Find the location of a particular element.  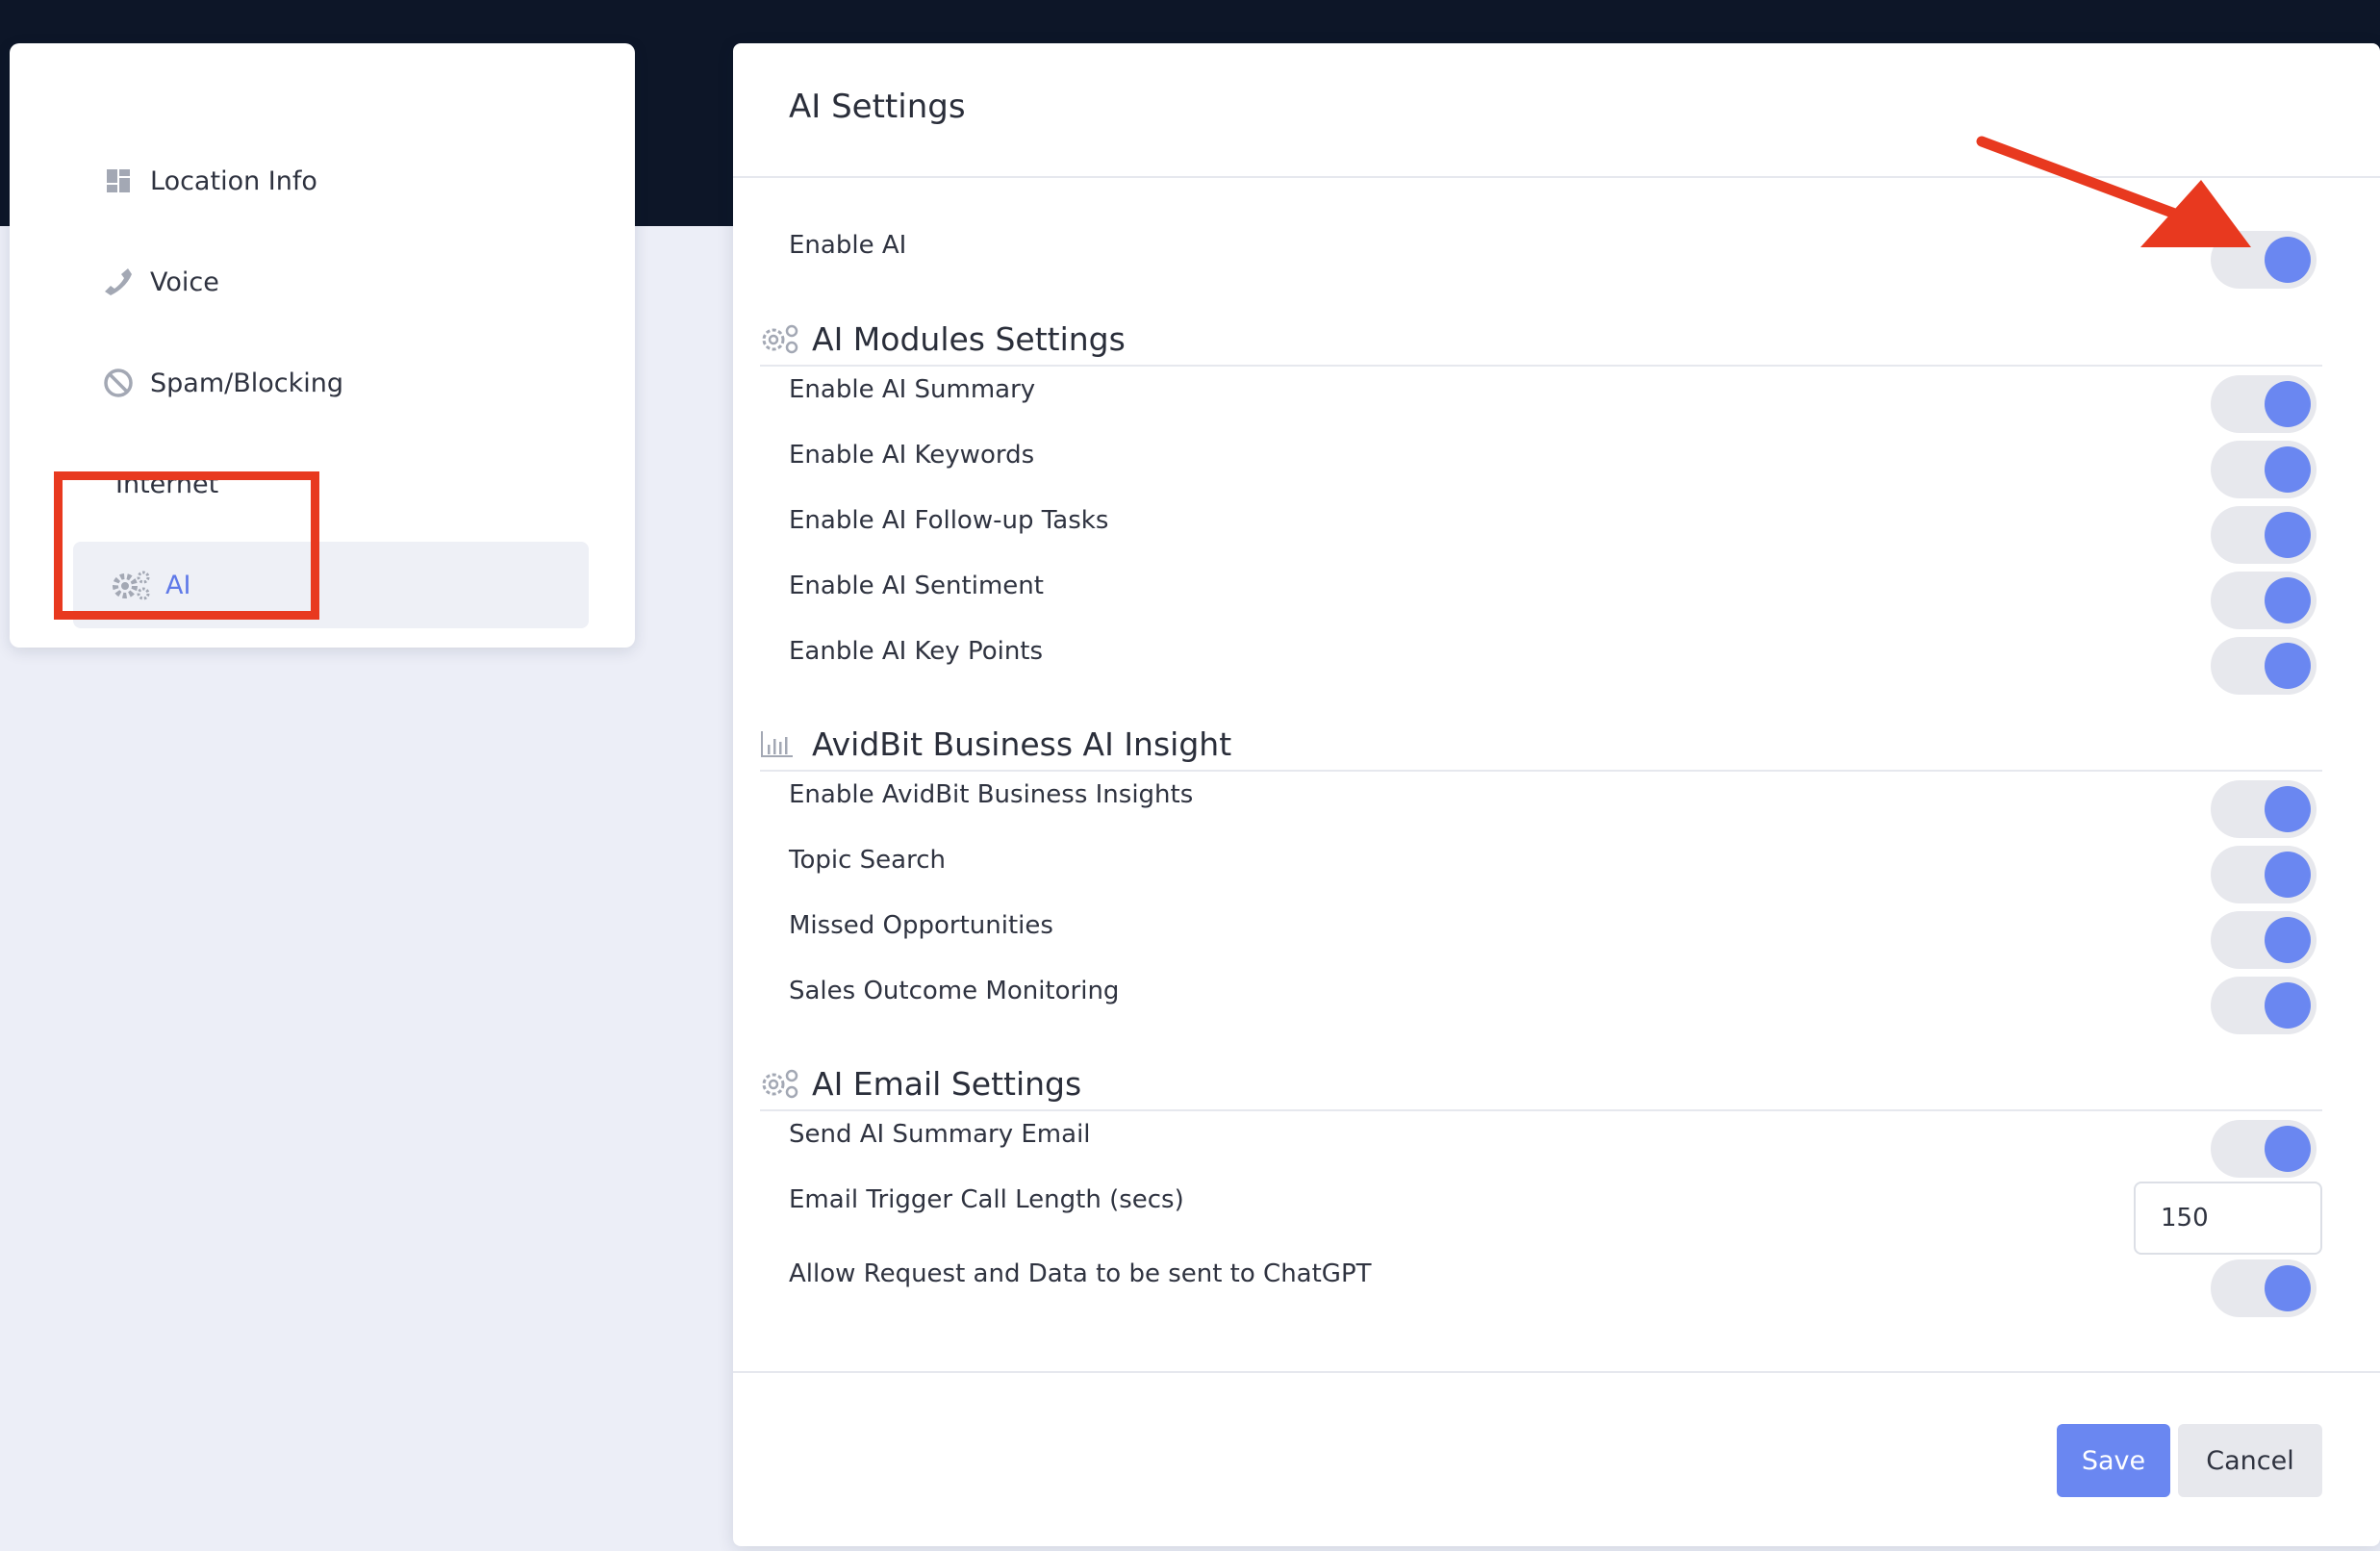

sidebar-item-label: Location Info is located at coordinates (234, 180).